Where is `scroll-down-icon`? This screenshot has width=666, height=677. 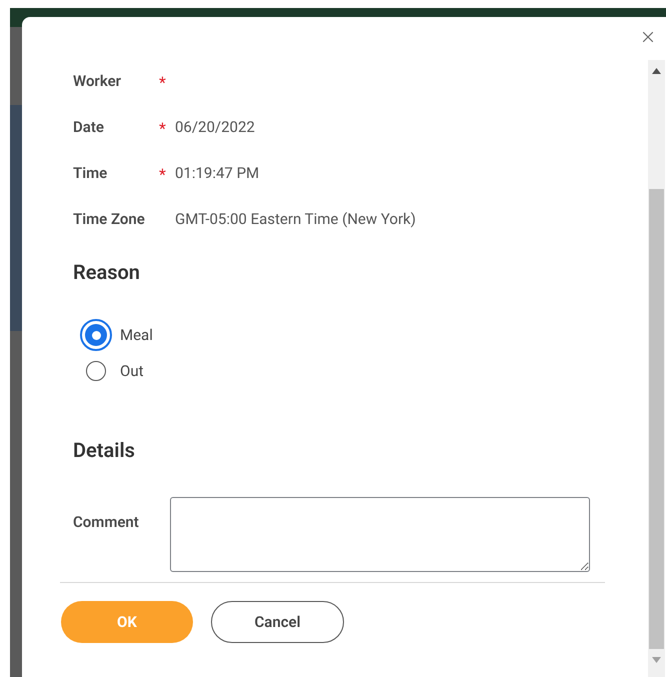 scroll-down-icon is located at coordinates (656, 660).